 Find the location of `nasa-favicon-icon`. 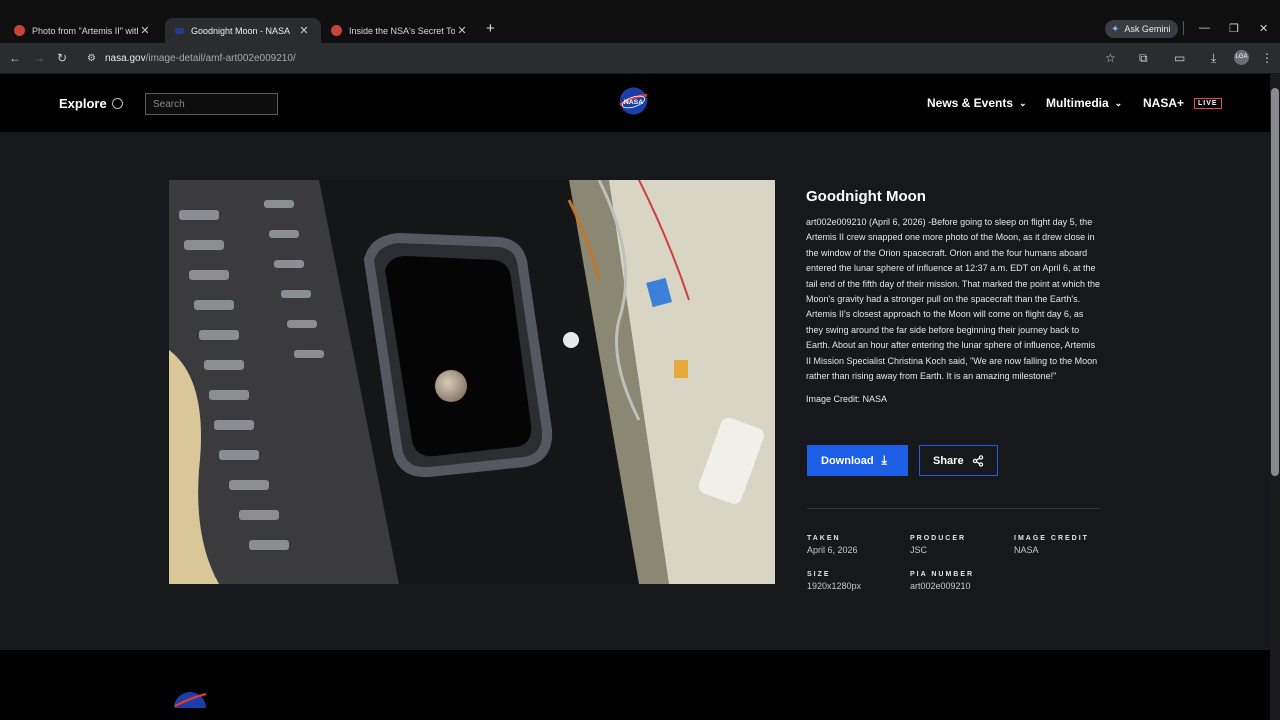

nasa-favicon-icon is located at coordinates (179, 30).